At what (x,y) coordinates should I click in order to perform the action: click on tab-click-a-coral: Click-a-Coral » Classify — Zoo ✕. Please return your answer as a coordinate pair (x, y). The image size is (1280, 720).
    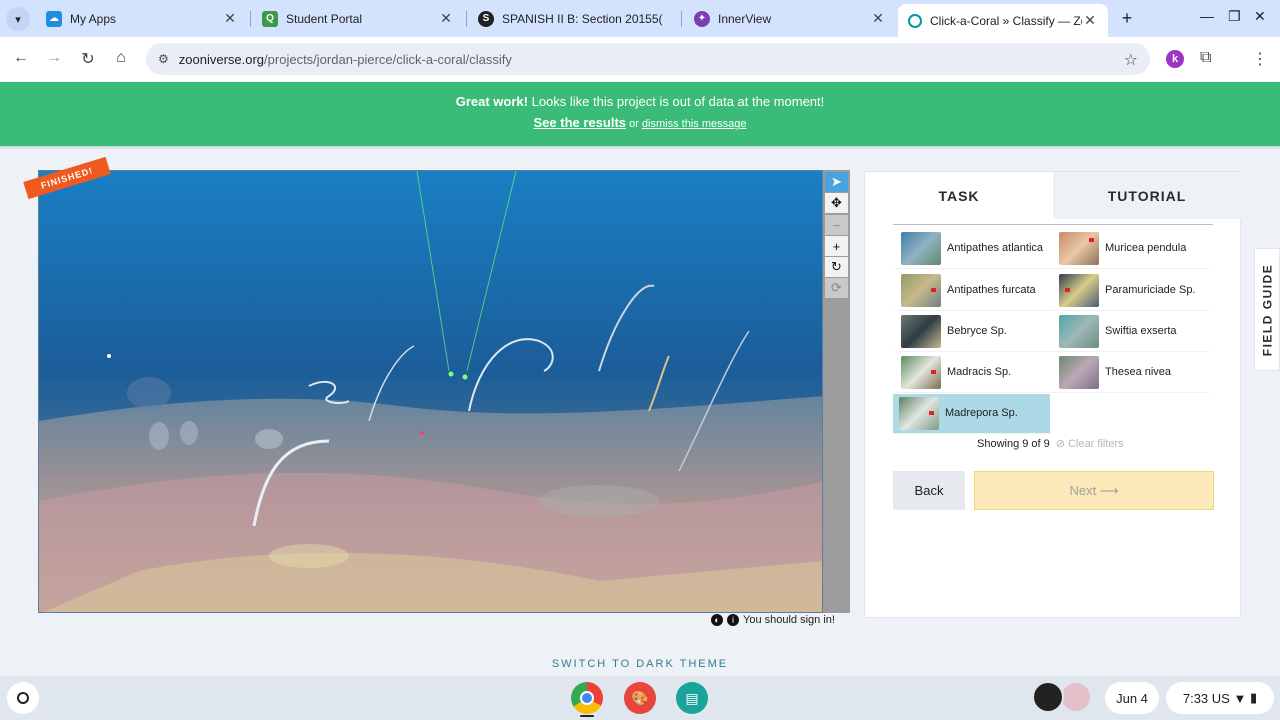
    Looking at the image, I should click on (1003, 20).